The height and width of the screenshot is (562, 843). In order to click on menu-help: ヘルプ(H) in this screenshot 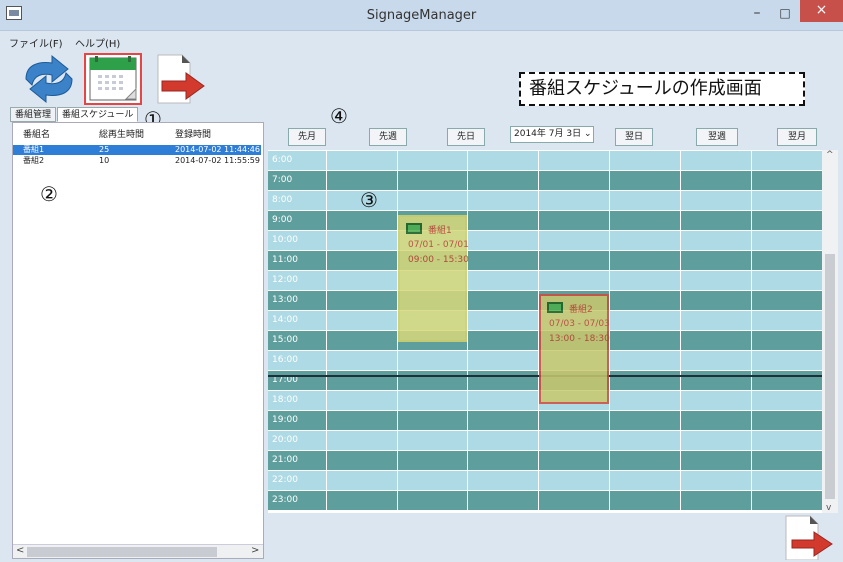, I will do `click(97, 42)`.